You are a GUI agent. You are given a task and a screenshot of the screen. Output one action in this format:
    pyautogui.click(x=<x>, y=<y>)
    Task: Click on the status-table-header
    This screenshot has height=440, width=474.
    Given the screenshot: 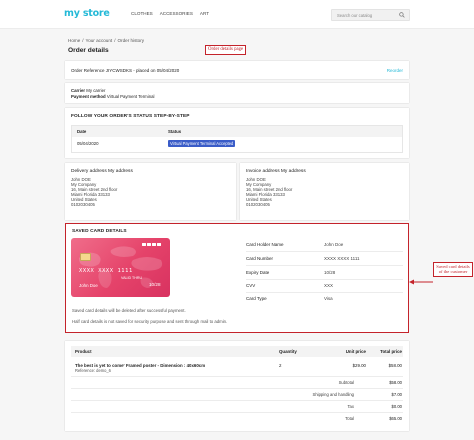 What is the action you would take?
    pyautogui.click(x=237, y=131)
    